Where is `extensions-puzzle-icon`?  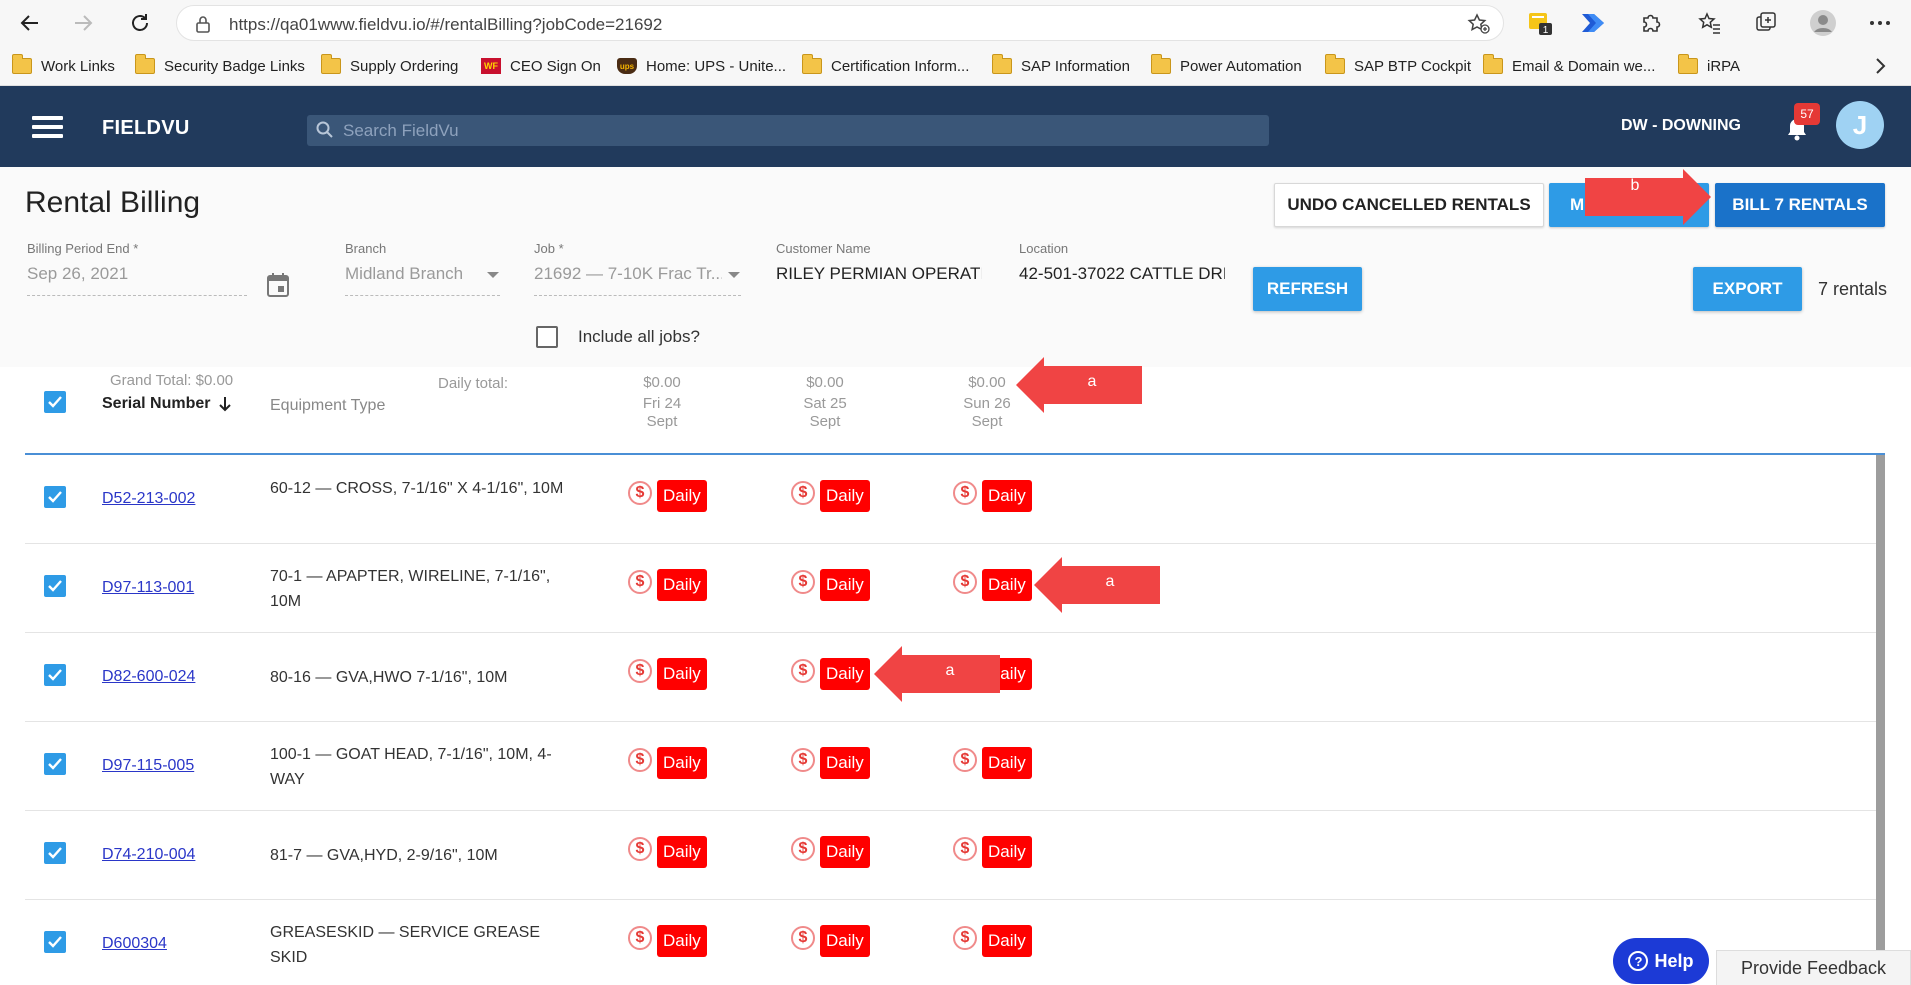 extensions-puzzle-icon is located at coordinates (1651, 23).